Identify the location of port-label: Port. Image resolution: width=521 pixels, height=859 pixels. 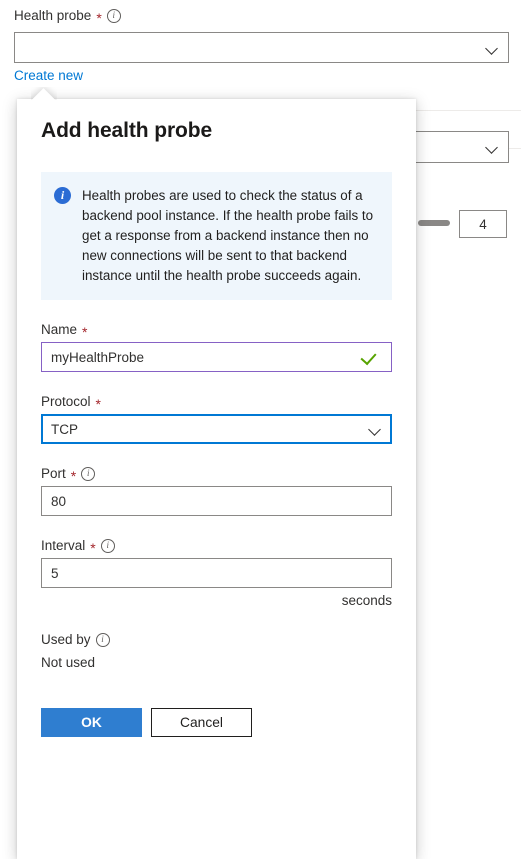
(53, 473).